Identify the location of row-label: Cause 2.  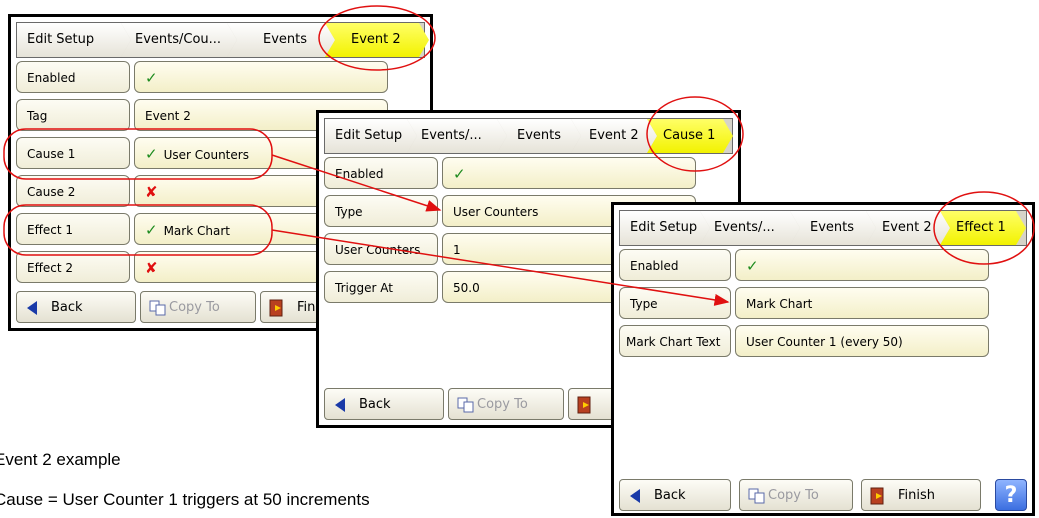
(73, 191).